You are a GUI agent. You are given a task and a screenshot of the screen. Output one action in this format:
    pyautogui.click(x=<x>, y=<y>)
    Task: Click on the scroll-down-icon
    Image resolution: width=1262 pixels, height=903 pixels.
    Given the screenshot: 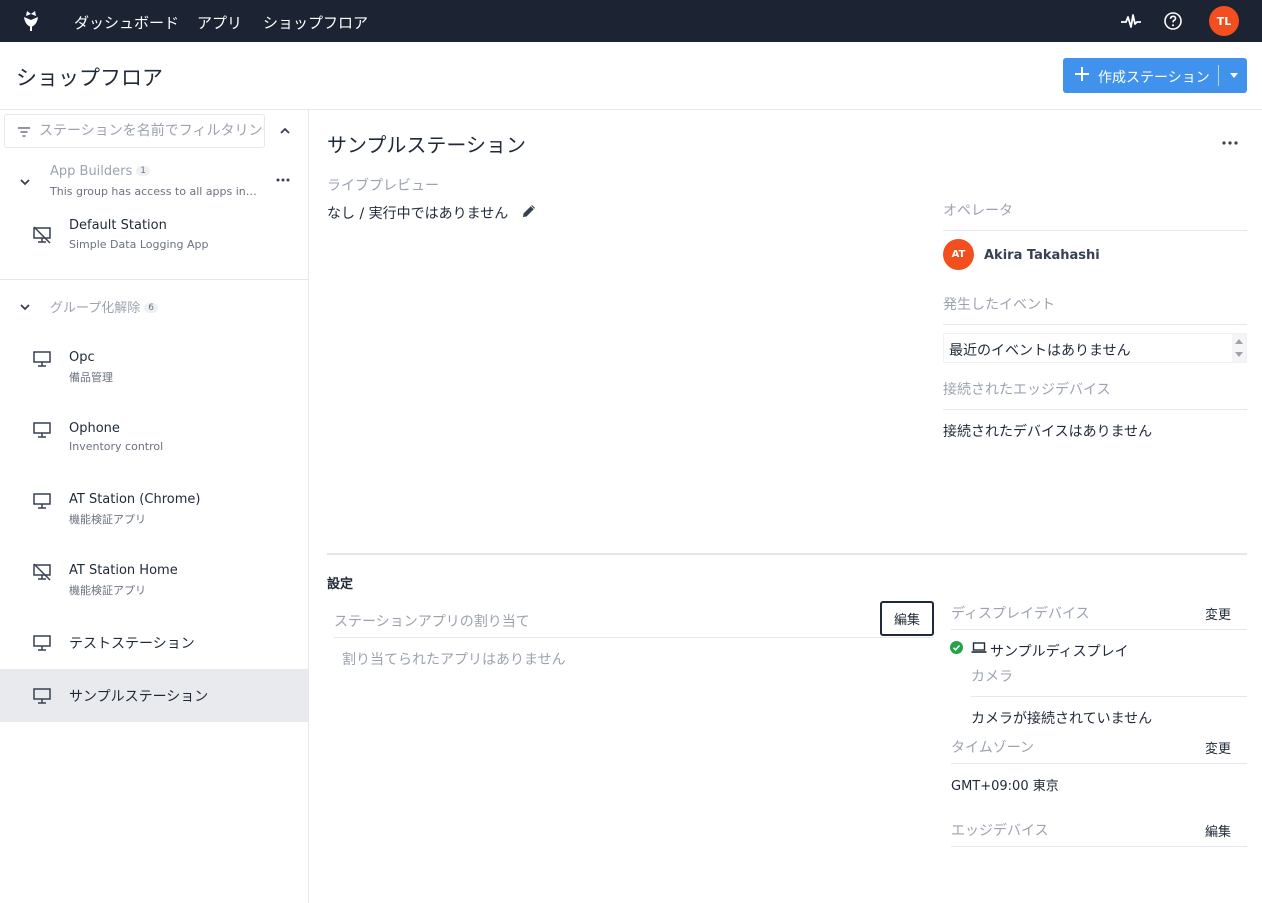 What is the action you would take?
    pyautogui.click(x=1239, y=354)
    